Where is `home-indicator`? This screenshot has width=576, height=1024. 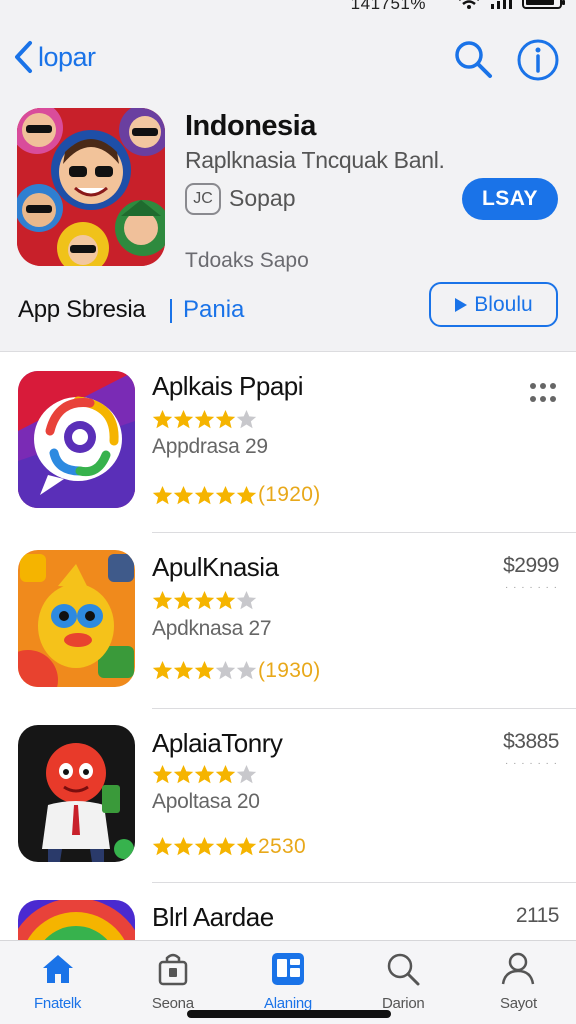
home-indicator is located at coordinates (289, 1014).